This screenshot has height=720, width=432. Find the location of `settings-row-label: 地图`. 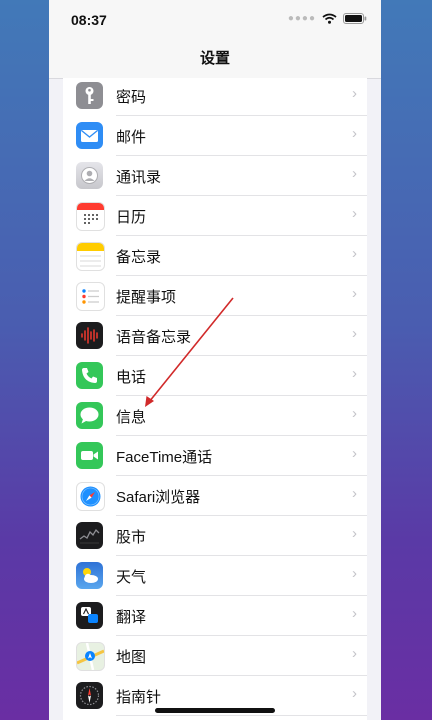

settings-row-label: 地图 is located at coordinates (131, 657).